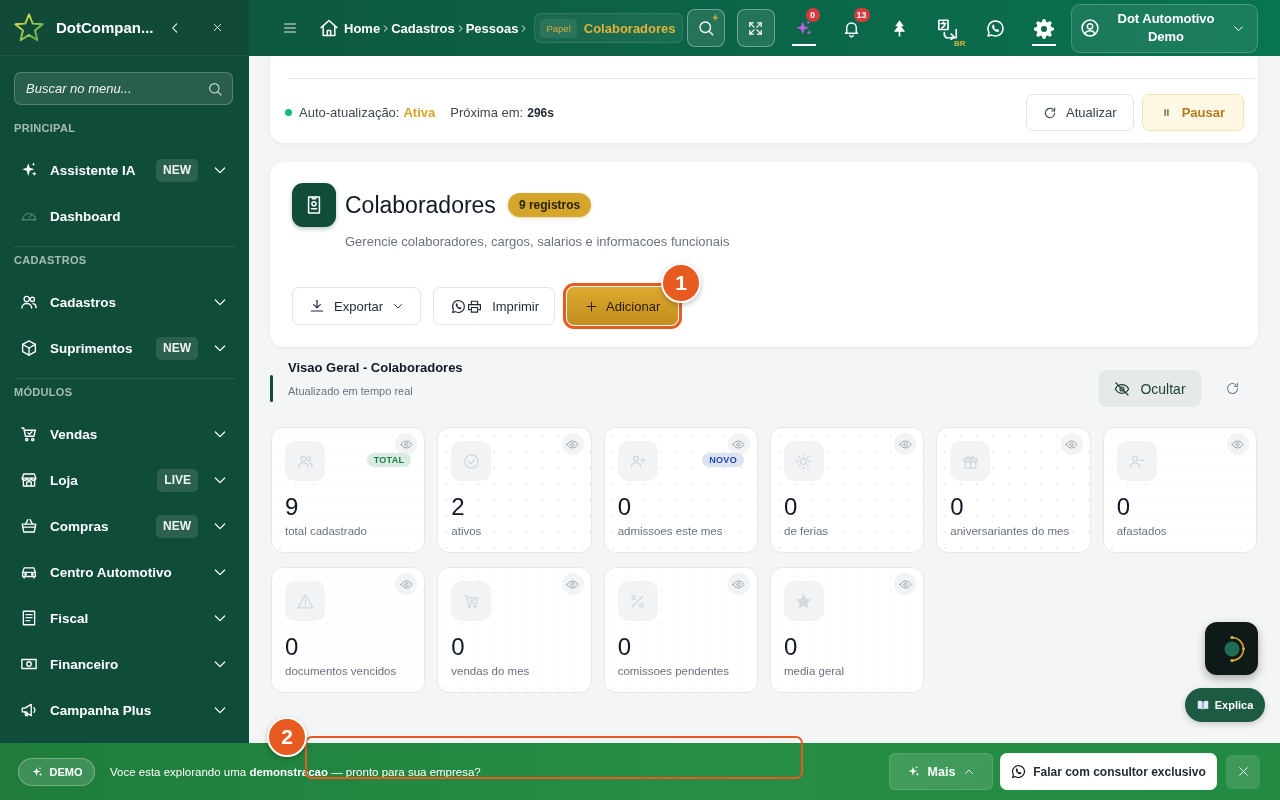 This screenshot has width=1280, height=800. What do you see at coordinates (271, 388) in the screenshot?
I see `accent-bar` at bounding box center [271, 388].